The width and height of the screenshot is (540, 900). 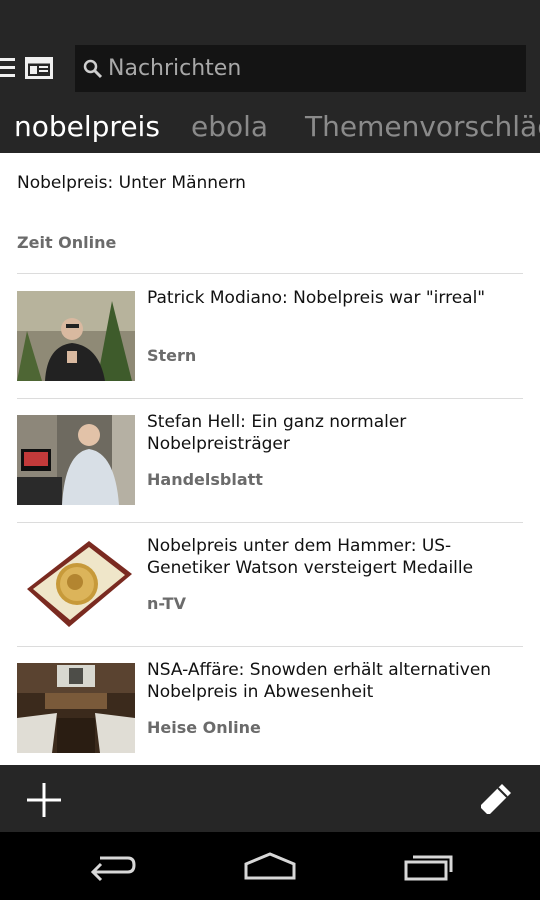 I want to click on recents-icon, so click(x=429, y=868).